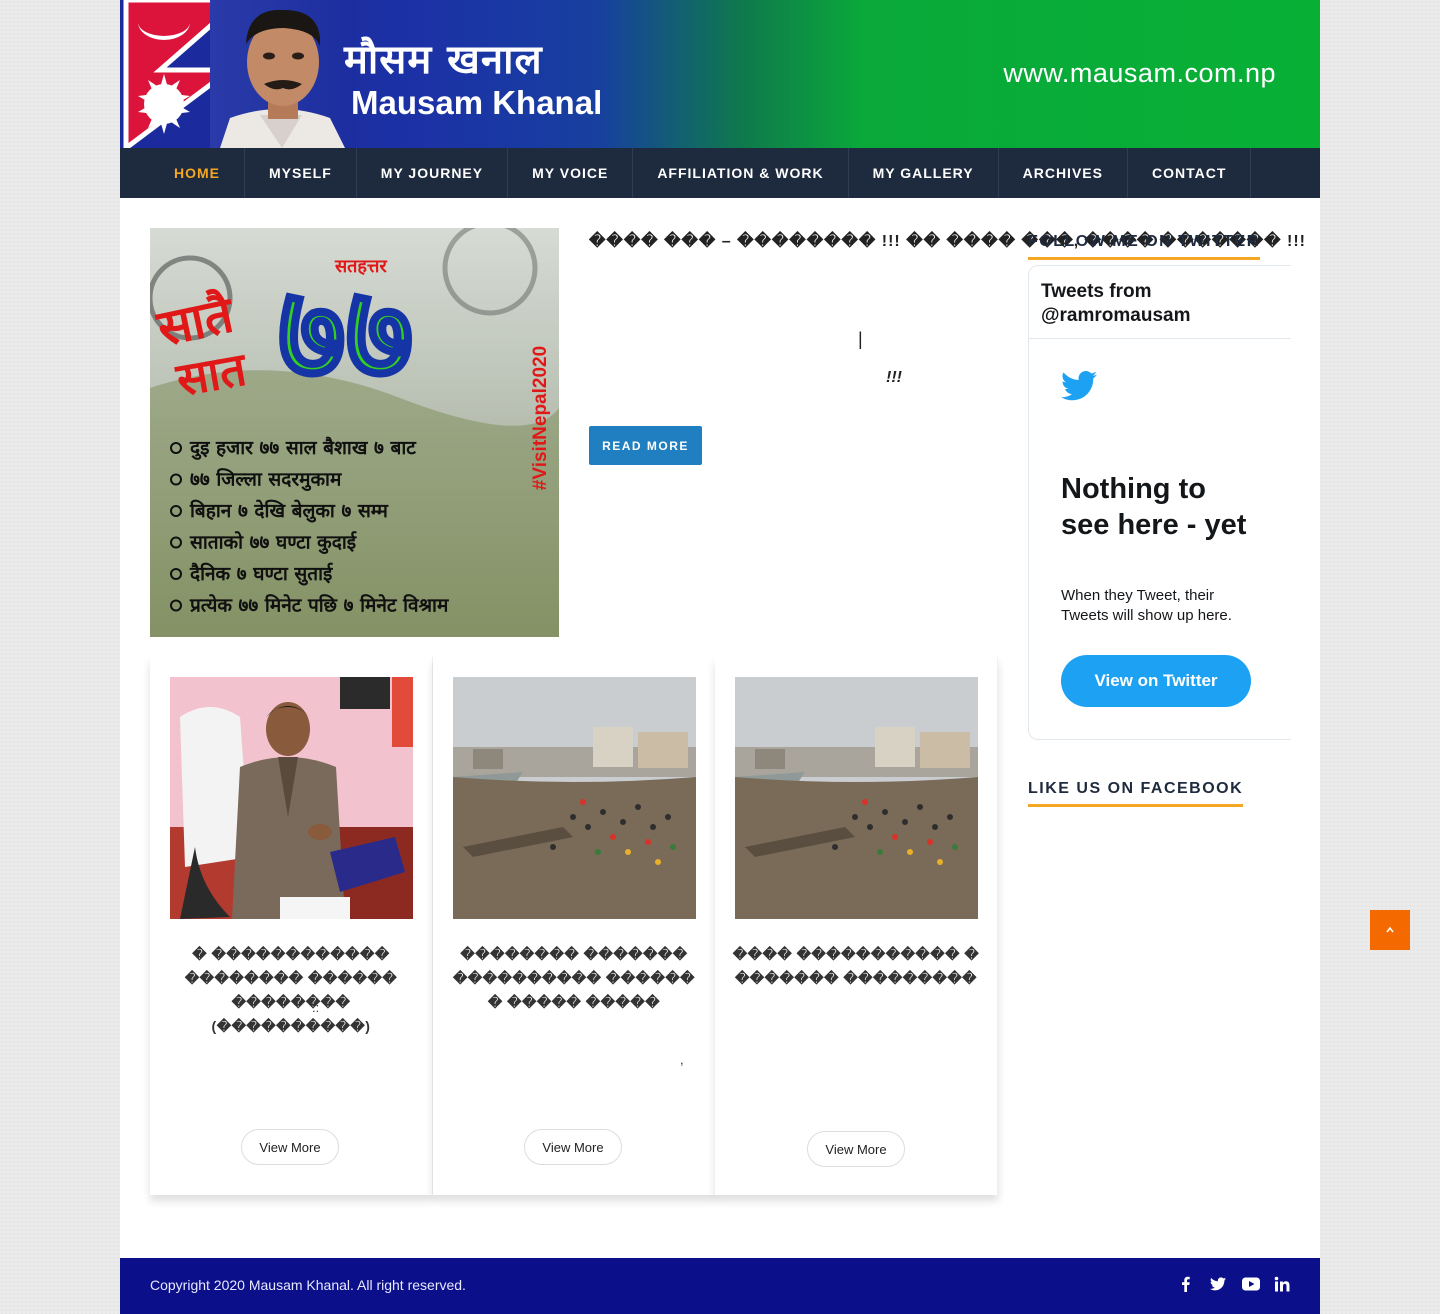 The image size is (1440, 1314). What do you see at coordinates (571, 173) in the screenshot?
I see `nav-item-my-voice: MY VOICE` at bounding box center [571, 173].